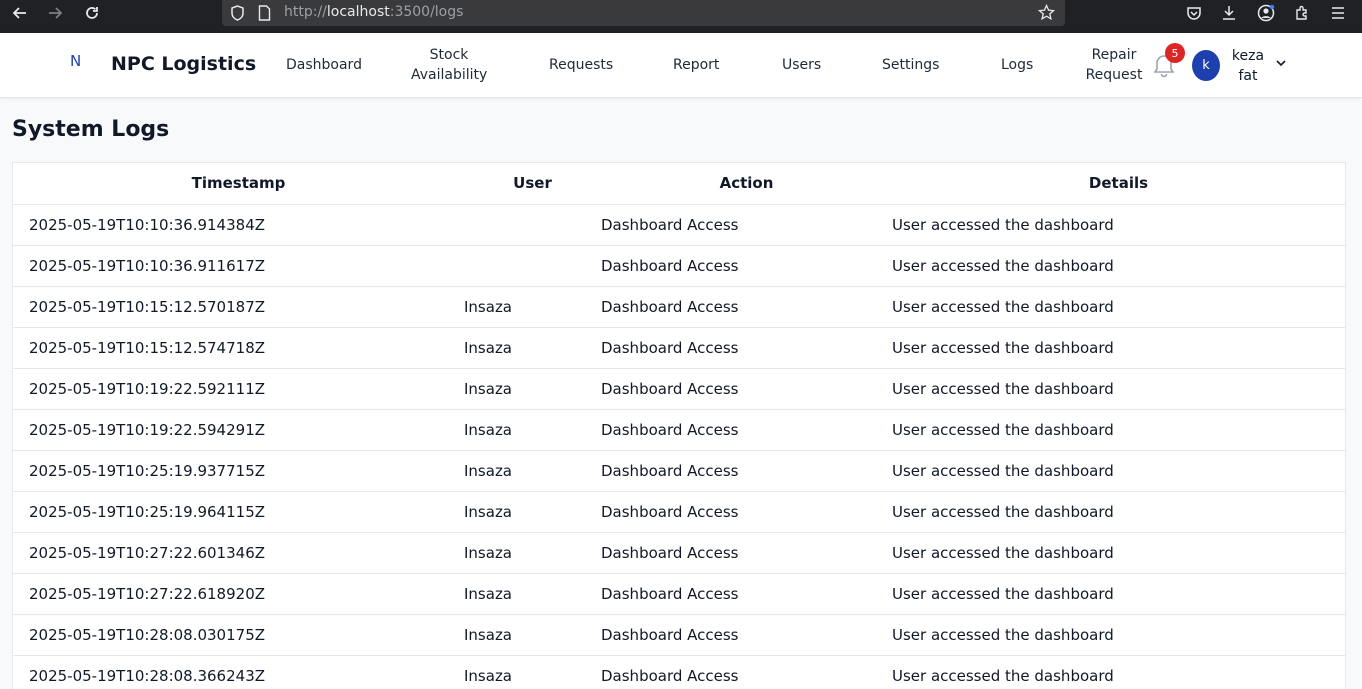 This screenshot has height=689, width=1362. I want to click on nav-users: Users, so click(801, 65).